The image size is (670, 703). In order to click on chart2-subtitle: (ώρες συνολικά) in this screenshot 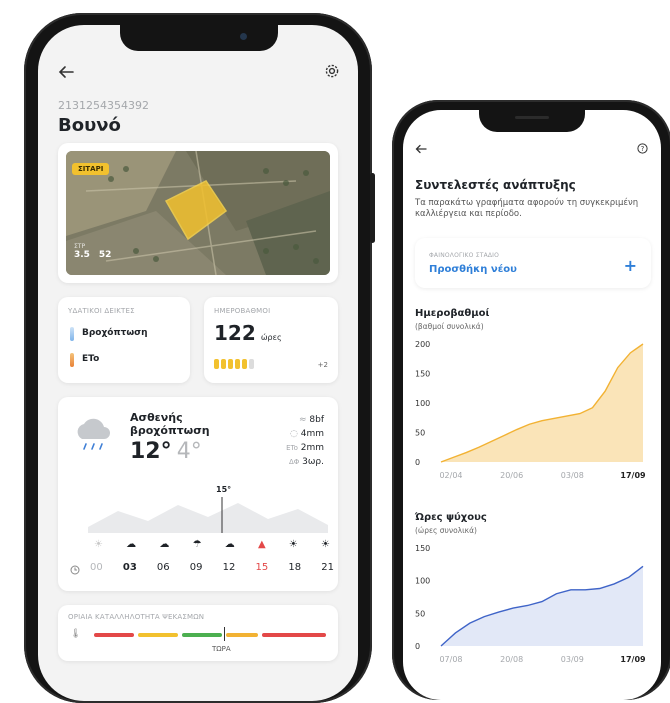, I will do `click(446, 530)`.